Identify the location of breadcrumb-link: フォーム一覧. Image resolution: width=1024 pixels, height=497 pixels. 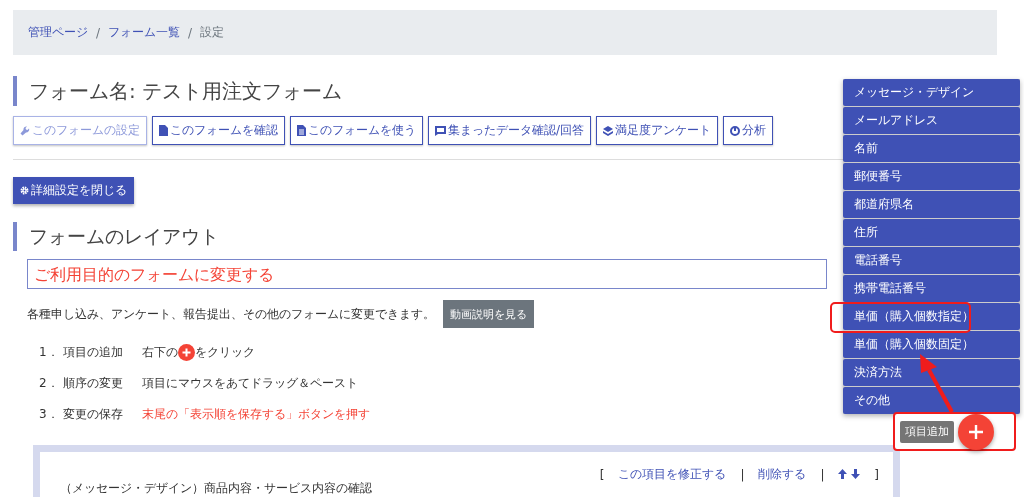
(144, 32).